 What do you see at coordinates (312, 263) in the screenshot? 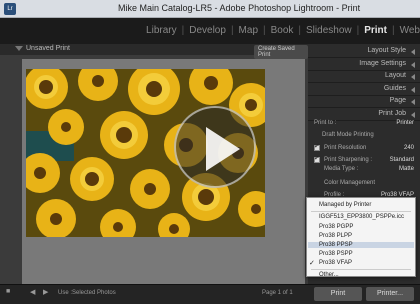
I see `checkmark-icon: ✓` at bounding box center [312, 263].